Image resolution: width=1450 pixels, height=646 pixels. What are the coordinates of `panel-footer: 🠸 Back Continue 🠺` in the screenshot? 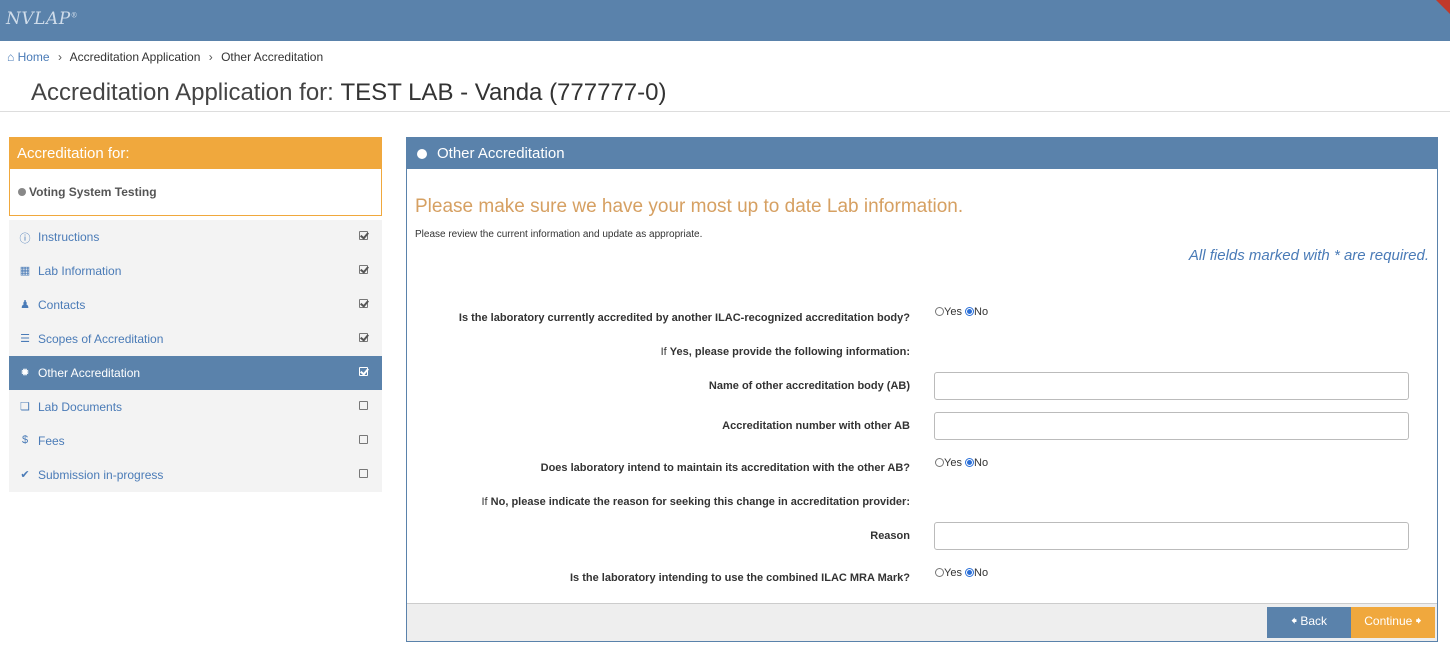 It's located at (922, 622).